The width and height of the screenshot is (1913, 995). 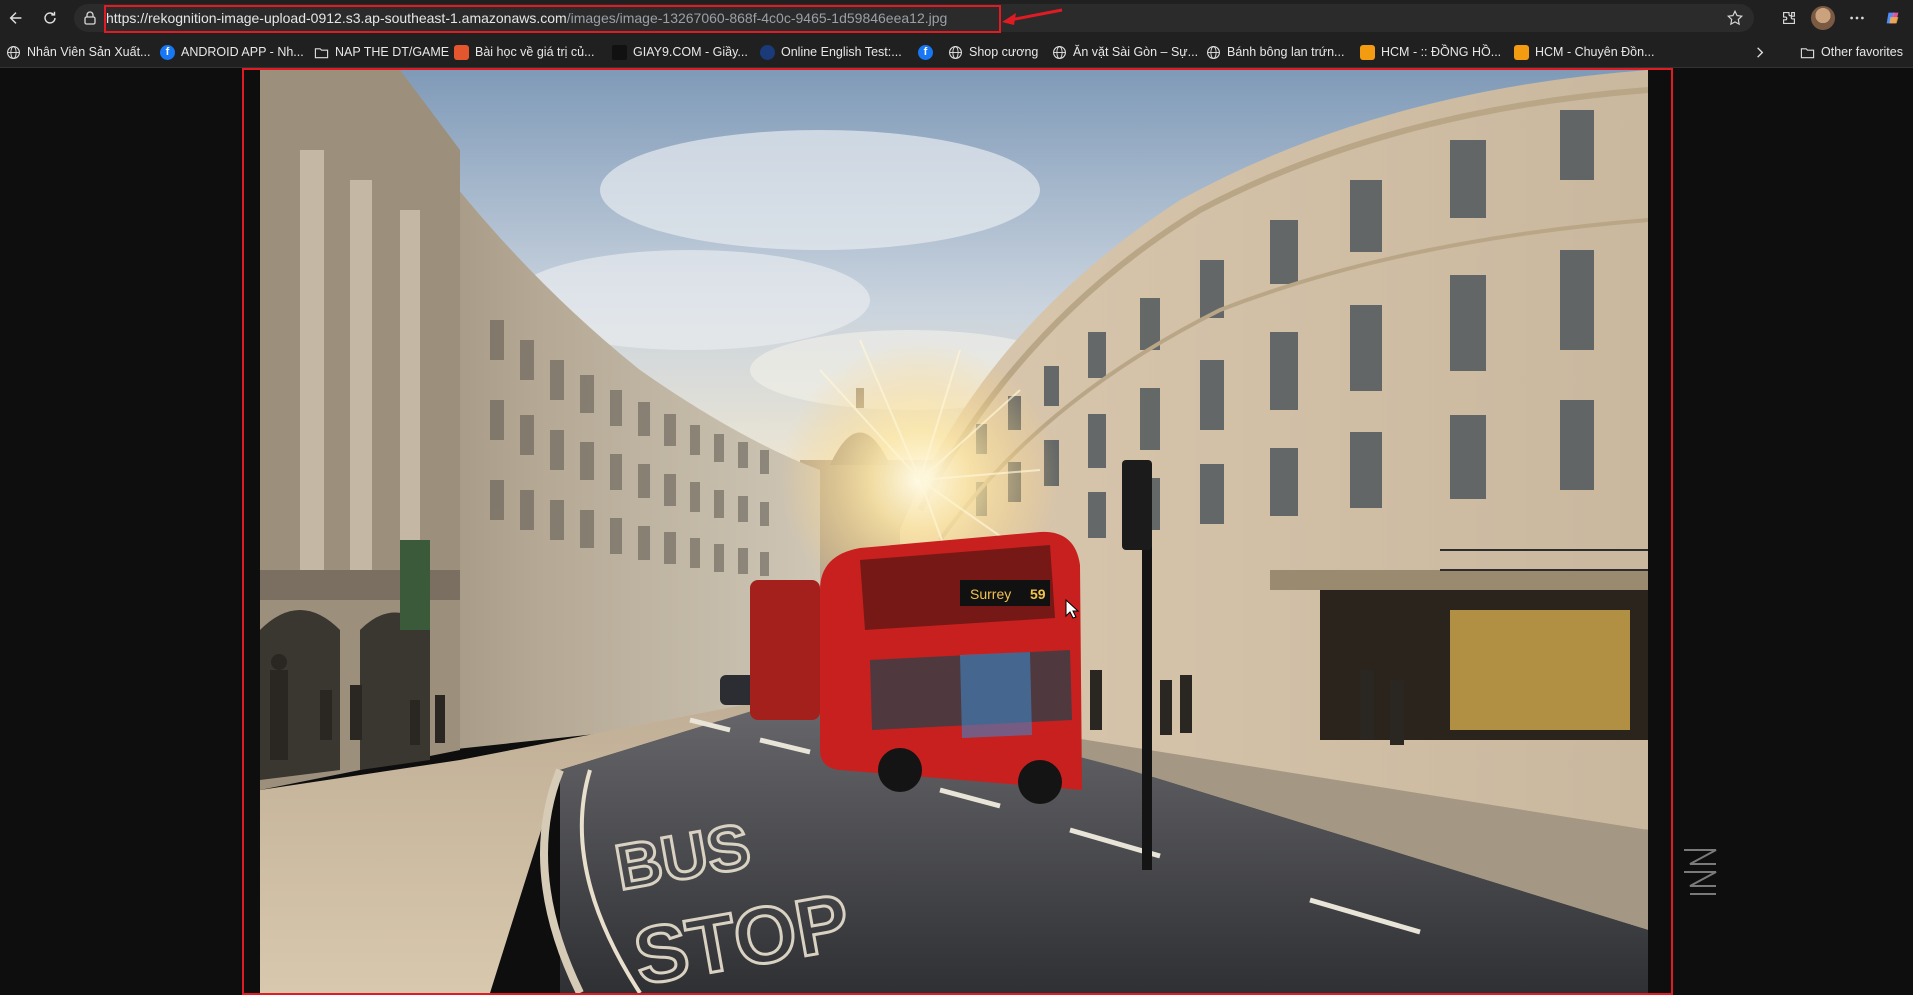 I want to click on other-favorites: Other favorites, so click(x=1851, y=52).